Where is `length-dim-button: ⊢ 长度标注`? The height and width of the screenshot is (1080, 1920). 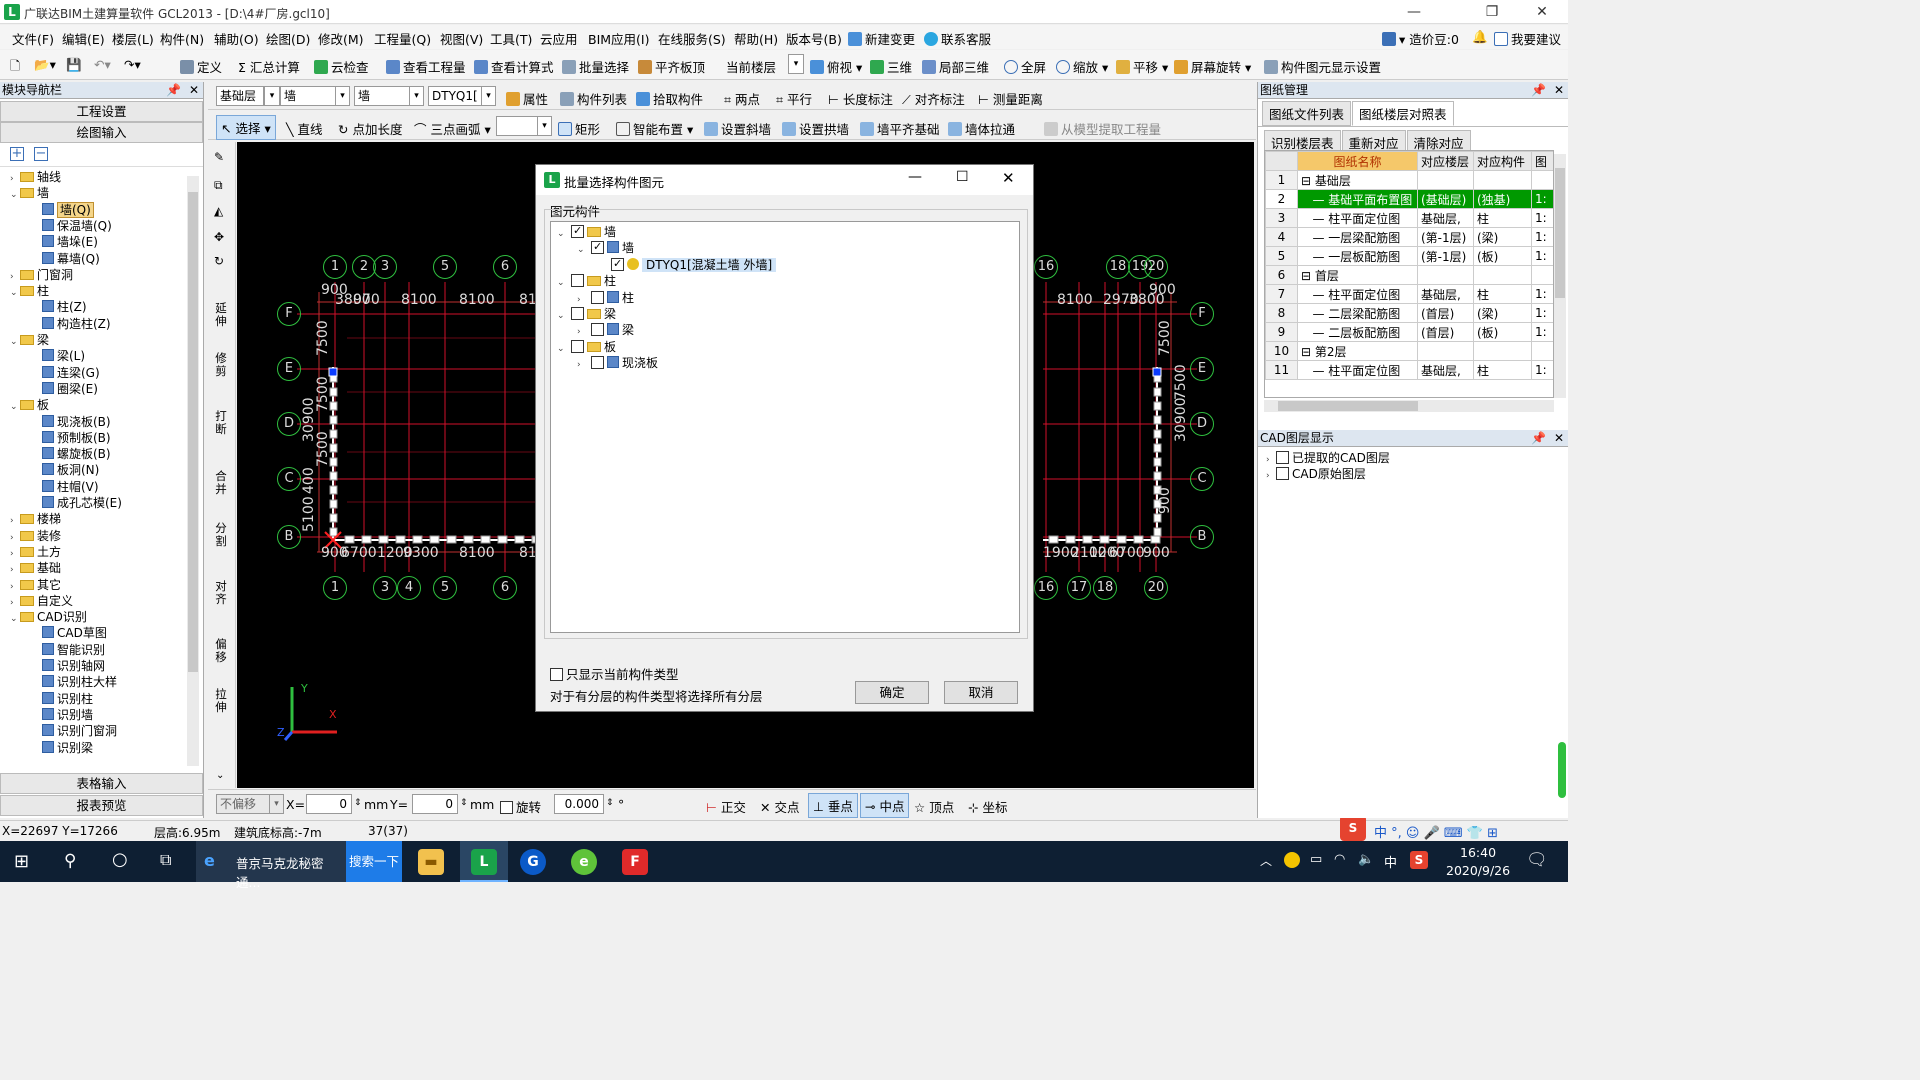
length-dim-button: ⊢ 长度标注 is located at coordinates (860, 98).